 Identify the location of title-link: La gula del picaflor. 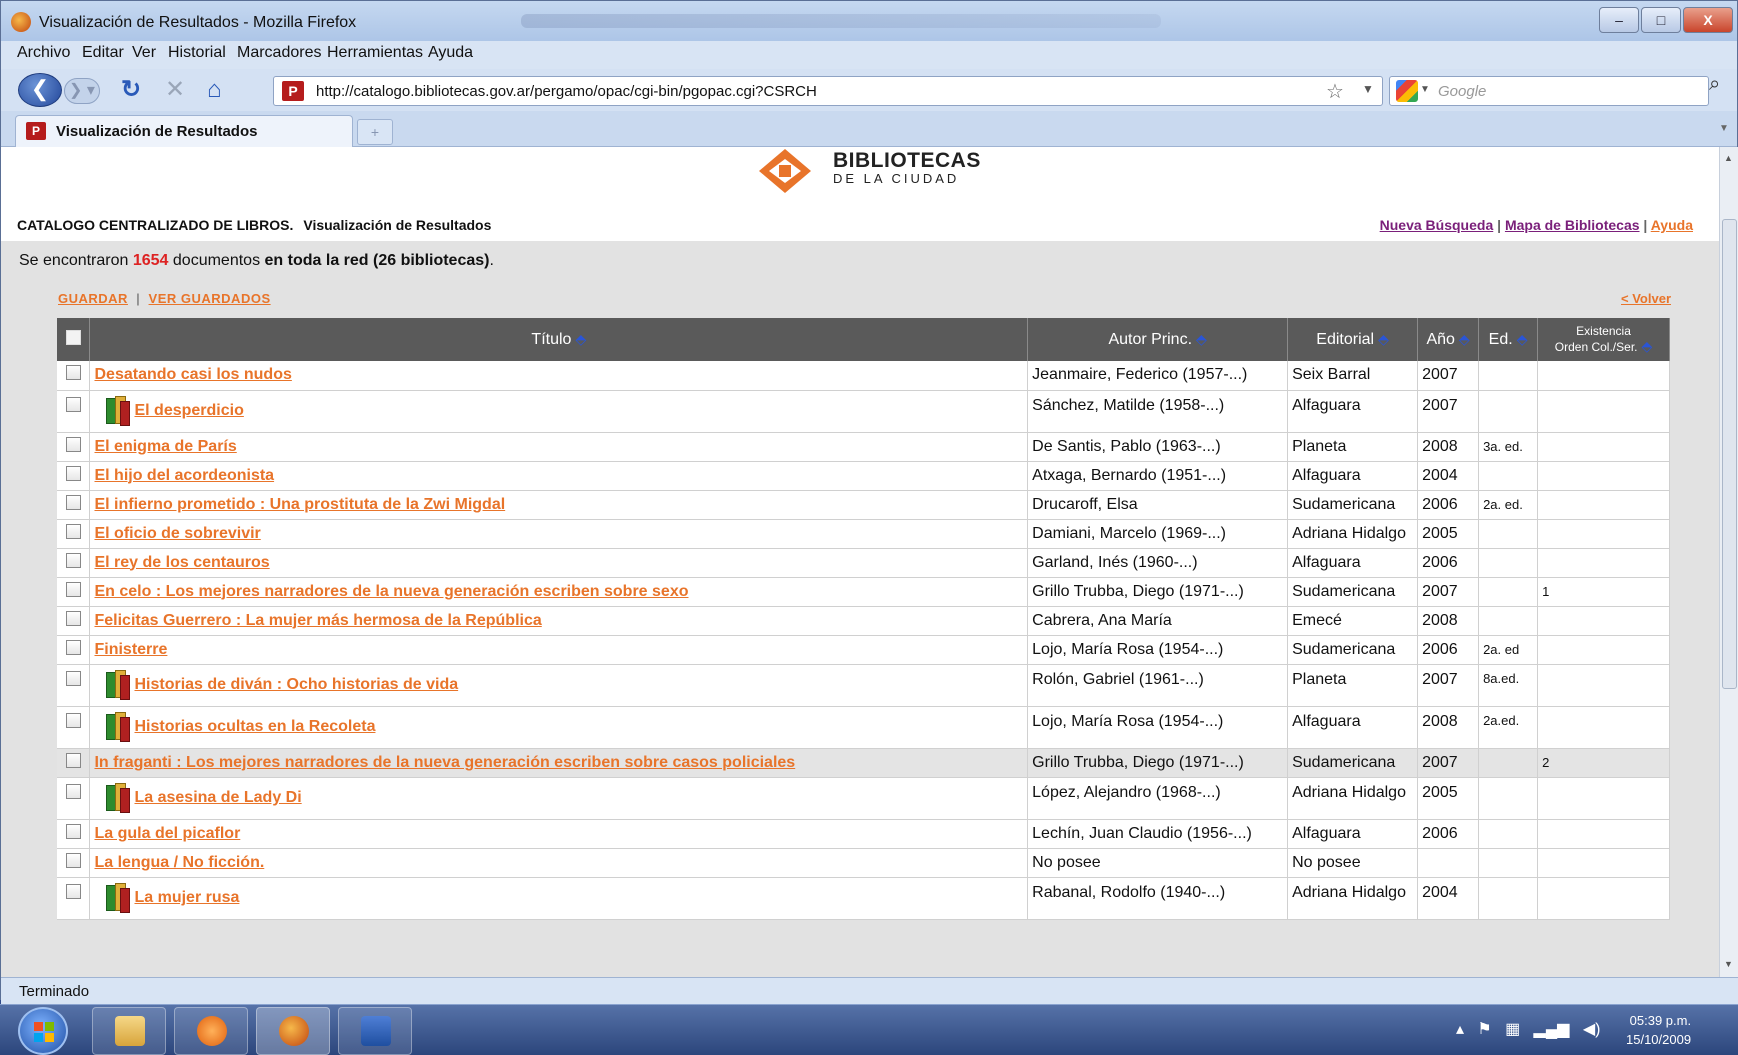
(167, 833).